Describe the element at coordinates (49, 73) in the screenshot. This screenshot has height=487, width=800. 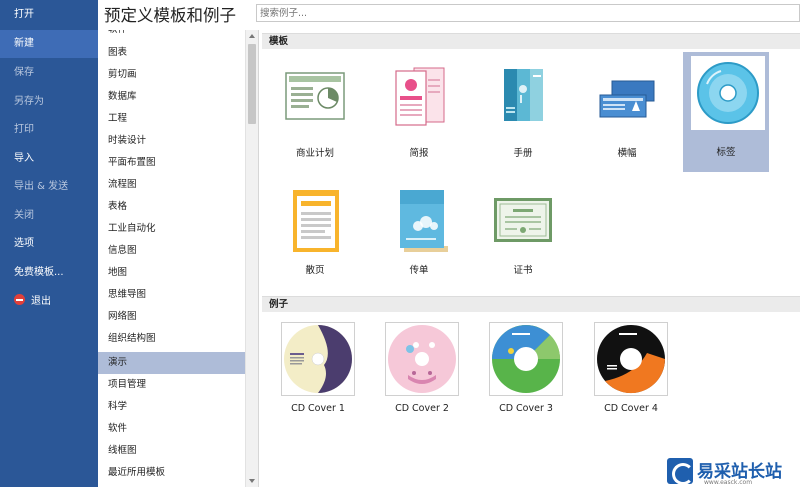
I see `nav-save: 保存` at that location.